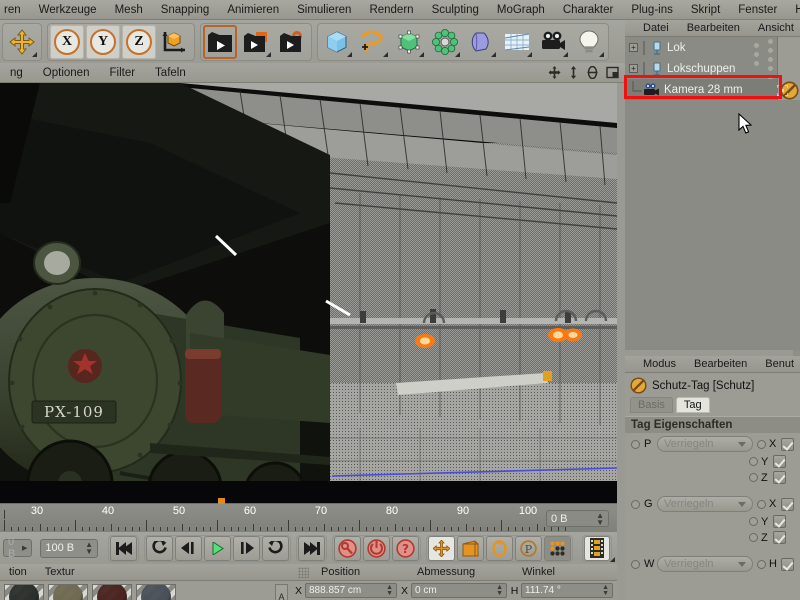 The width and height of the screenshot is (800, 600). I want to click on checkbox-size-x: X, so click(775, 504).